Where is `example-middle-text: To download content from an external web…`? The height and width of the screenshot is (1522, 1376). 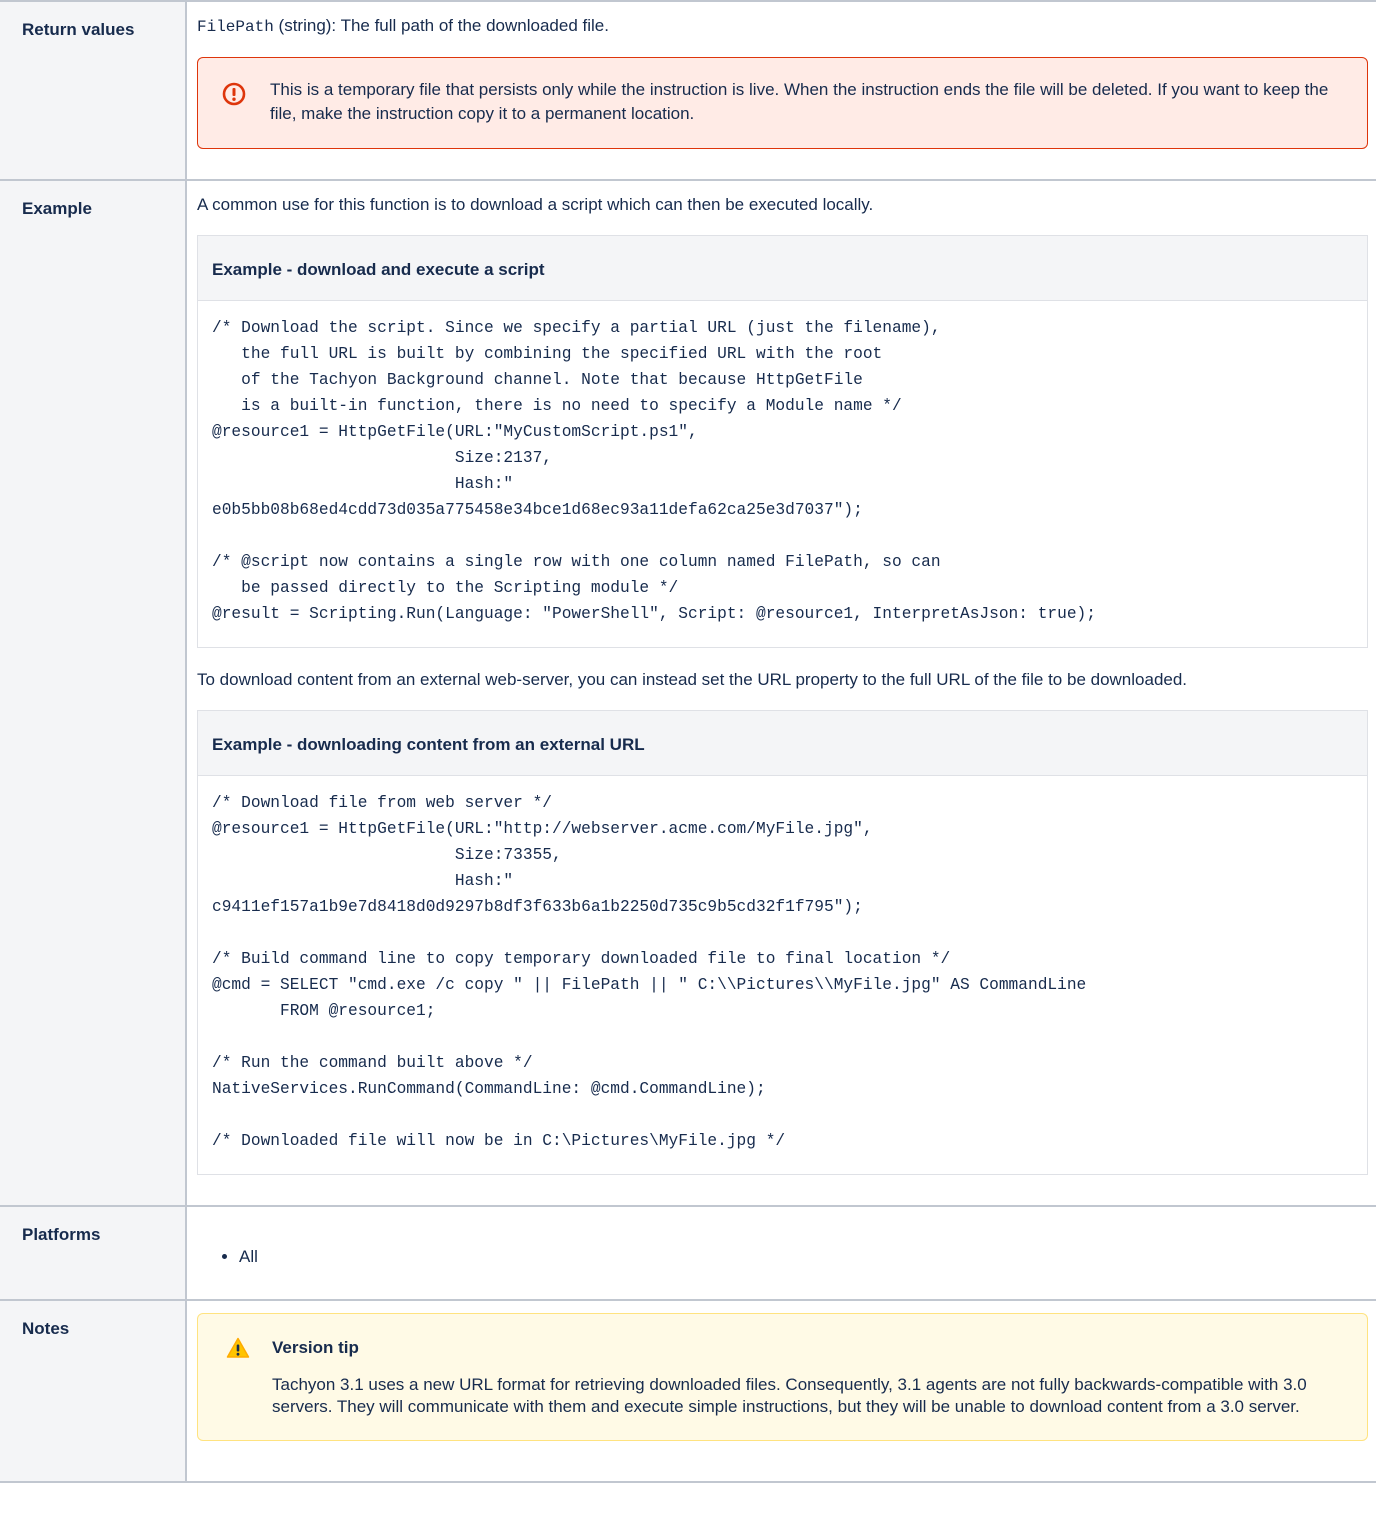 example-middle-text: To download content from an external web… is located at coordinates (692, 679).